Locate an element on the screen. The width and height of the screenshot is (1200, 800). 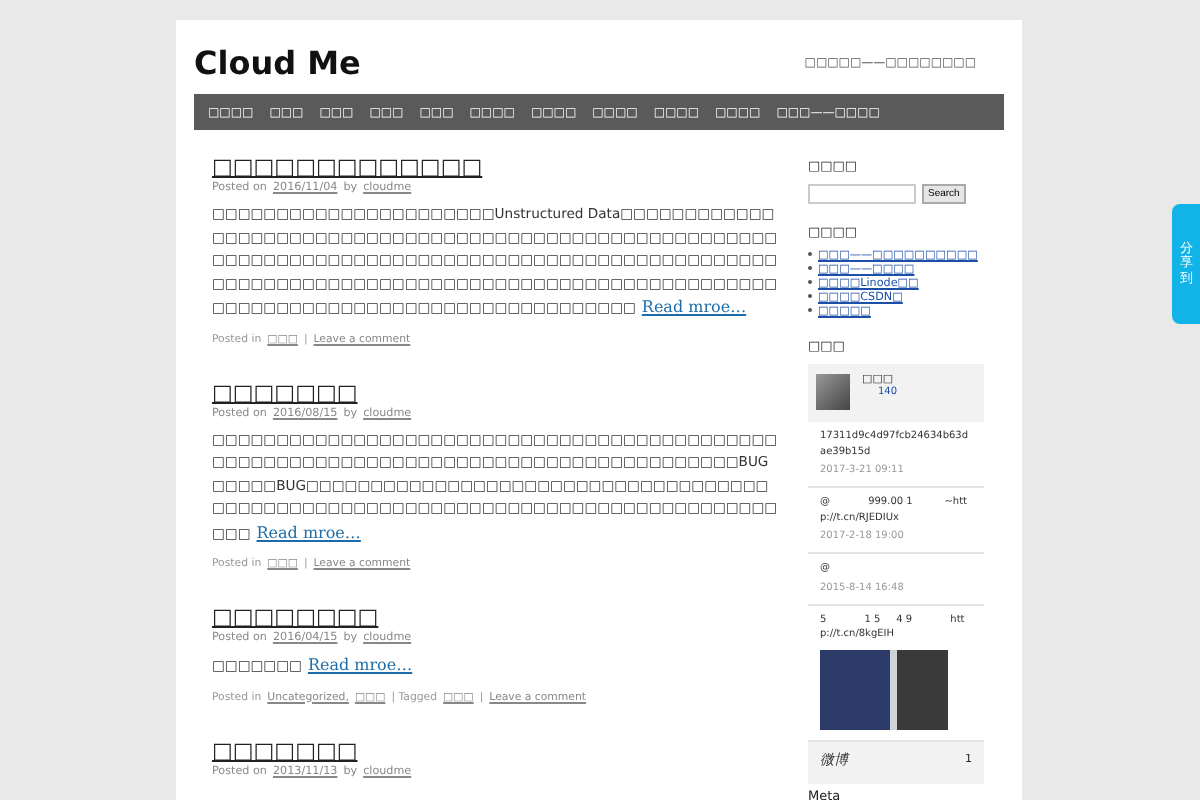
post-title: □□□□□□□□ is located at coordinates (496, 618).